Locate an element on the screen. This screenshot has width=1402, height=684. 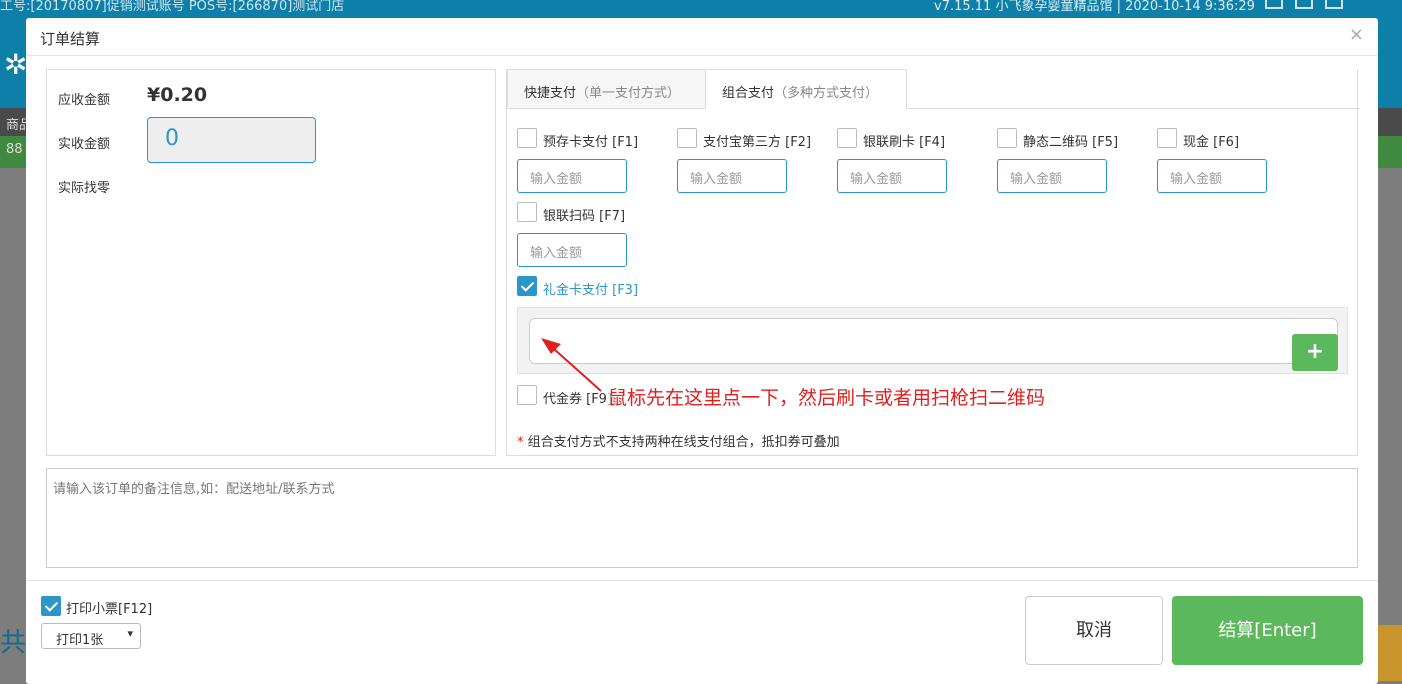
cashier-info: 工号:[20170807]促销测试账号 POS号:[266870]测试门店 is located at coordinates (172, 7).